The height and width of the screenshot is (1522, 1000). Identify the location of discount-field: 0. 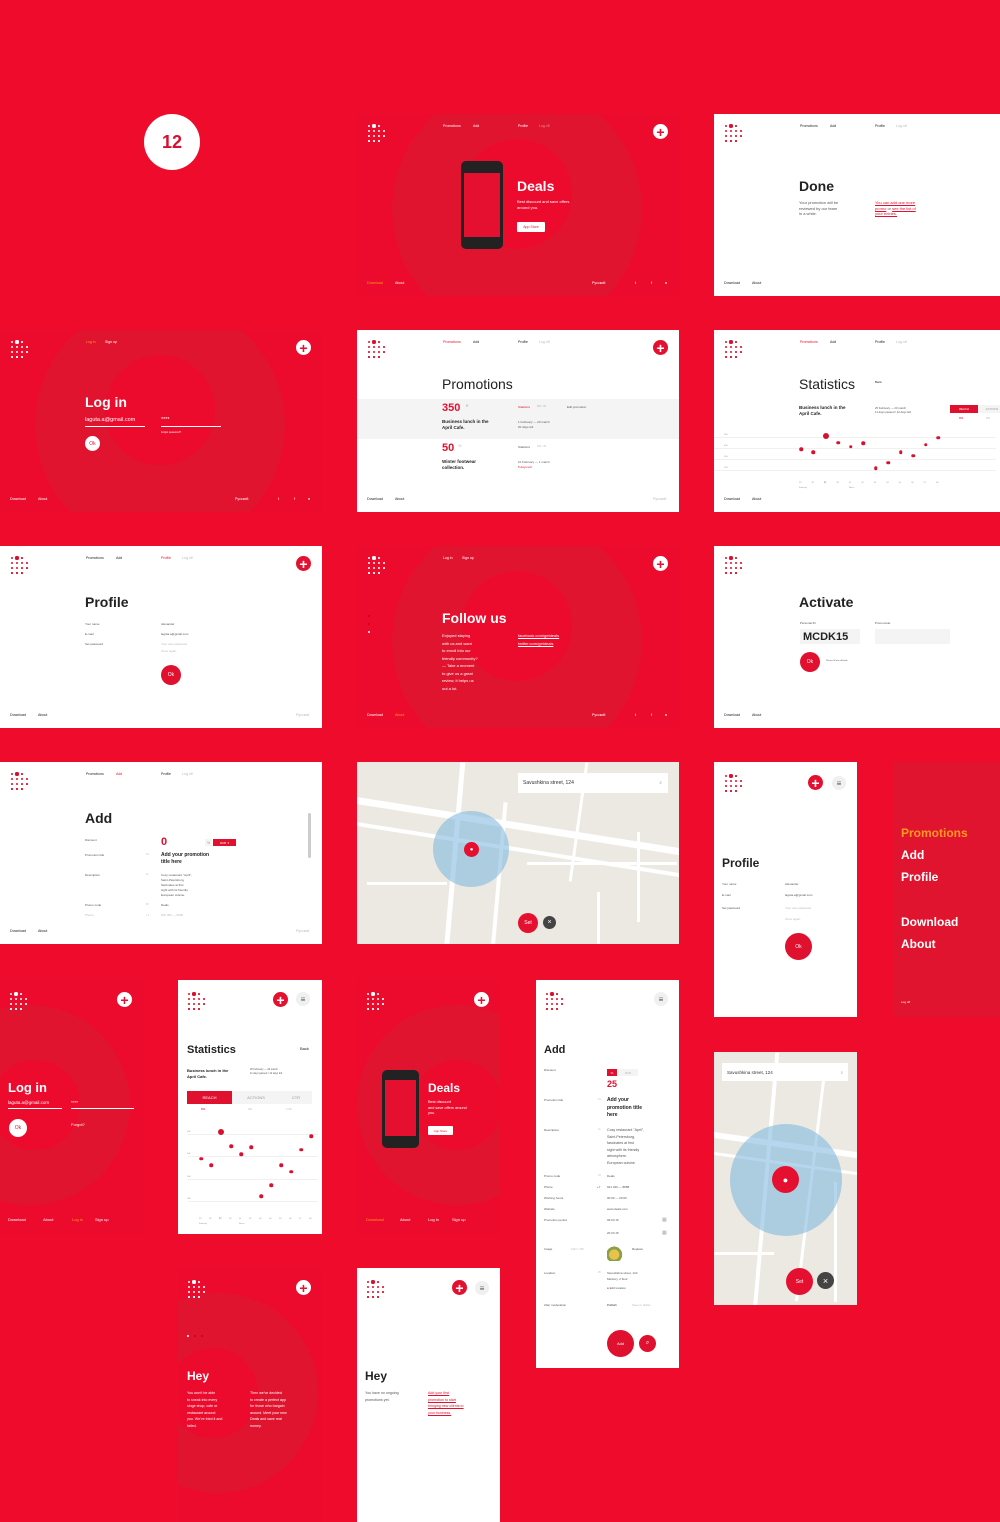
(164, 842).